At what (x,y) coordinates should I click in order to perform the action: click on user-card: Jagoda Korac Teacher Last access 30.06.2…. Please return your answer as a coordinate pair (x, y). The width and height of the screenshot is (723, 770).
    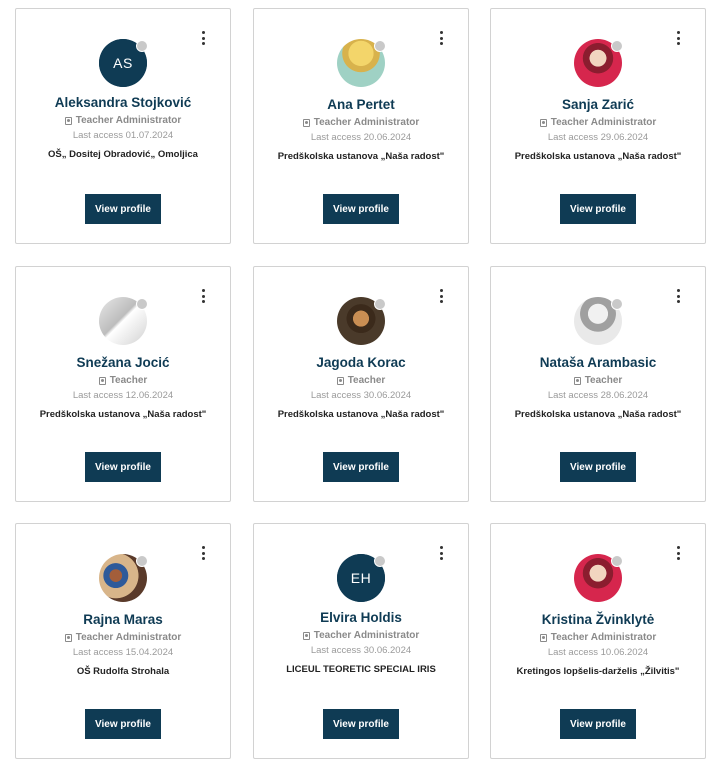
    Looking at the image, I should click on (361, 384).